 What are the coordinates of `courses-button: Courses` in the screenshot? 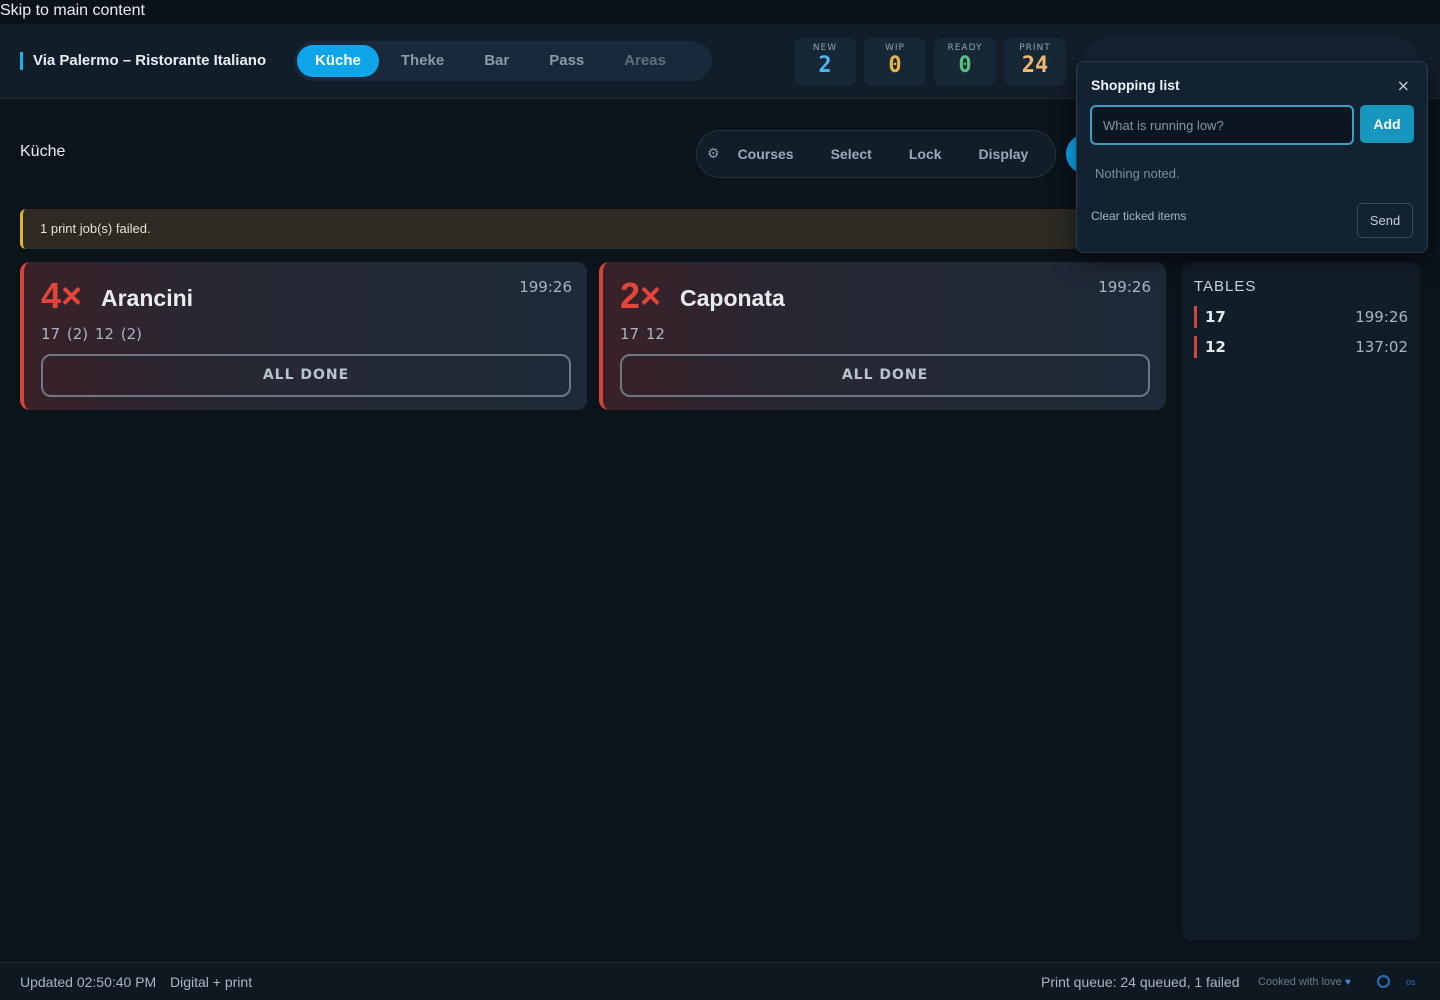 It's located at (766, 154).